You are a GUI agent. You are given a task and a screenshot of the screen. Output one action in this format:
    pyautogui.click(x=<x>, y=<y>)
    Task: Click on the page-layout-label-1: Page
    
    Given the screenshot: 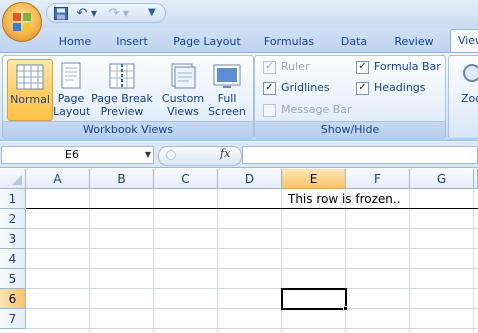 What is the action you would take?
    pyautogui.click(x=71, y=98)
    